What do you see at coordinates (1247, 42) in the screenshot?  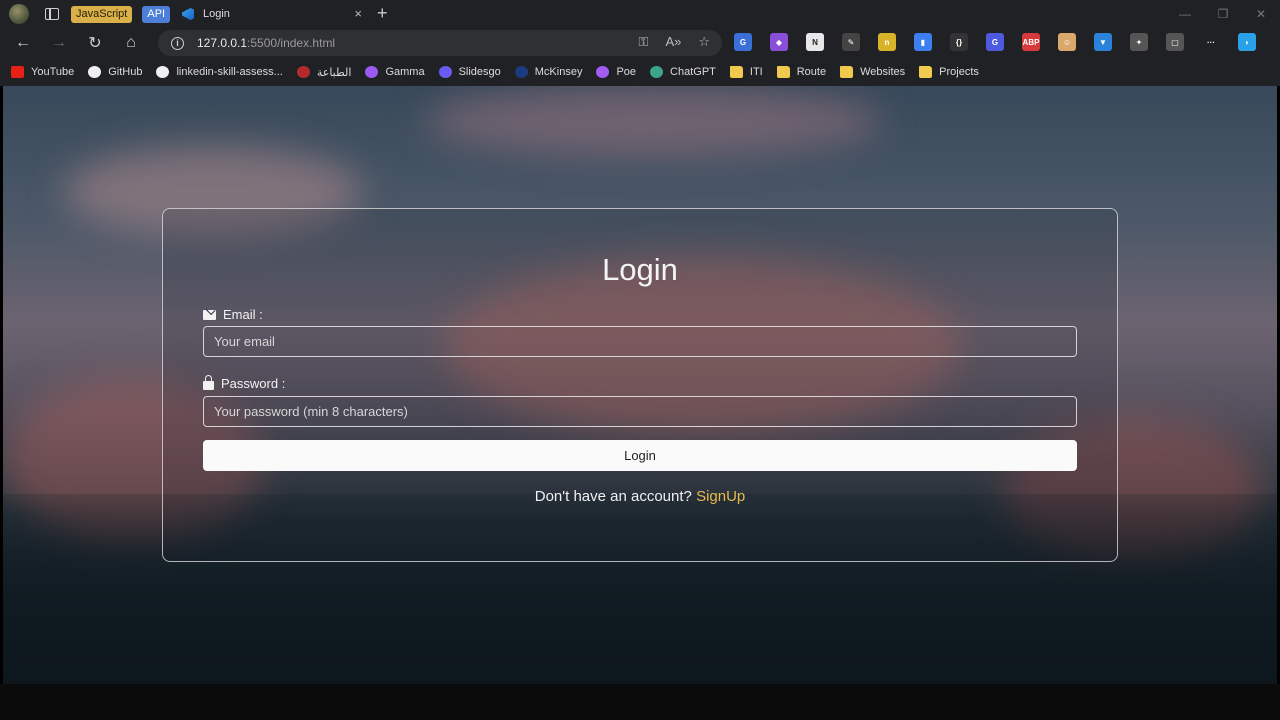 I see `copilot-icon: ◗` at bounding box center [1247, 42].